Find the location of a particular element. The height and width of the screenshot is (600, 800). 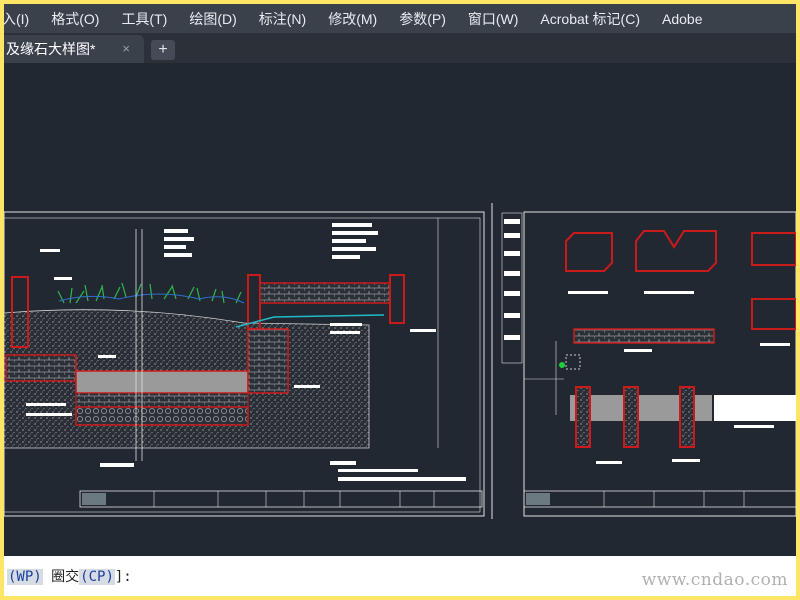

command-line: (WP) 圈交(CP)]: www.cndao.com is located at coordinates (400, 576).